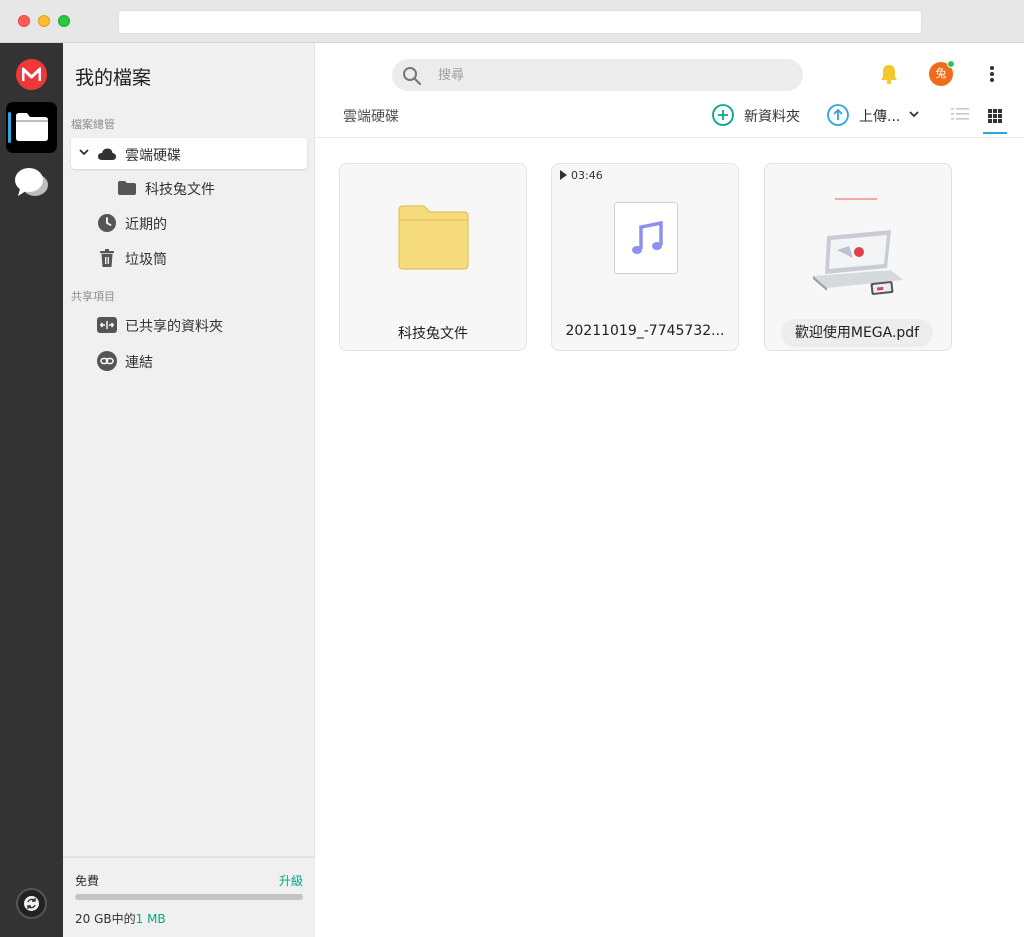 The image size is (1024, 937). I want to click on audio-duration: 03:46, so click(581, 175).